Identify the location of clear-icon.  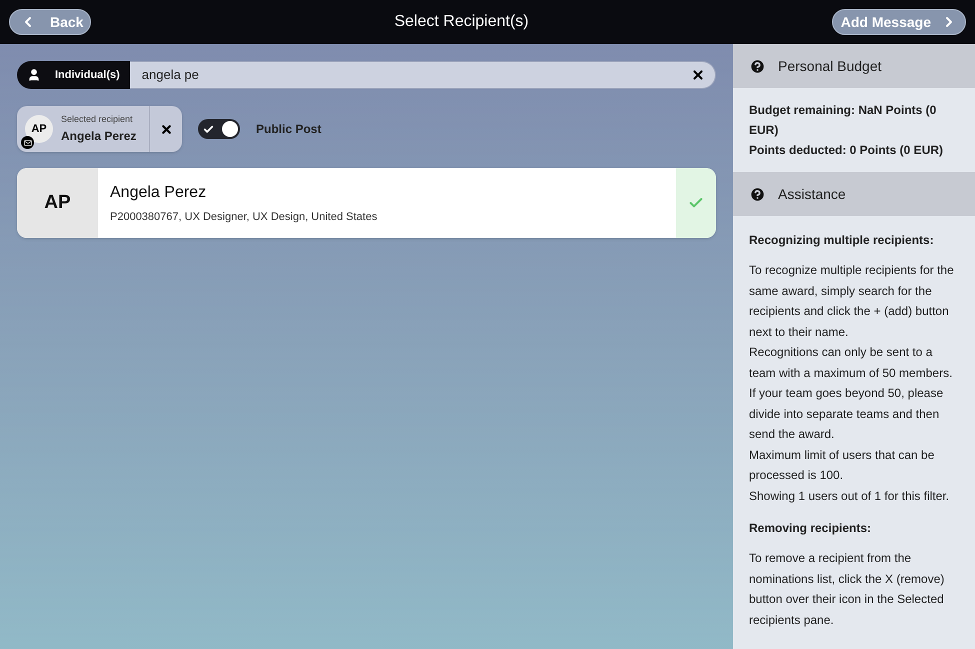
(698, 75).